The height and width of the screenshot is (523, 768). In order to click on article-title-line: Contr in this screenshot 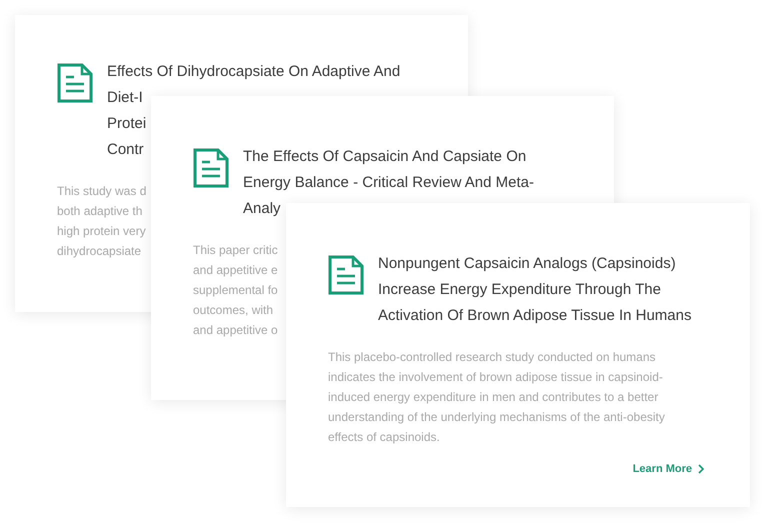, I will do `click(125, 150)`.